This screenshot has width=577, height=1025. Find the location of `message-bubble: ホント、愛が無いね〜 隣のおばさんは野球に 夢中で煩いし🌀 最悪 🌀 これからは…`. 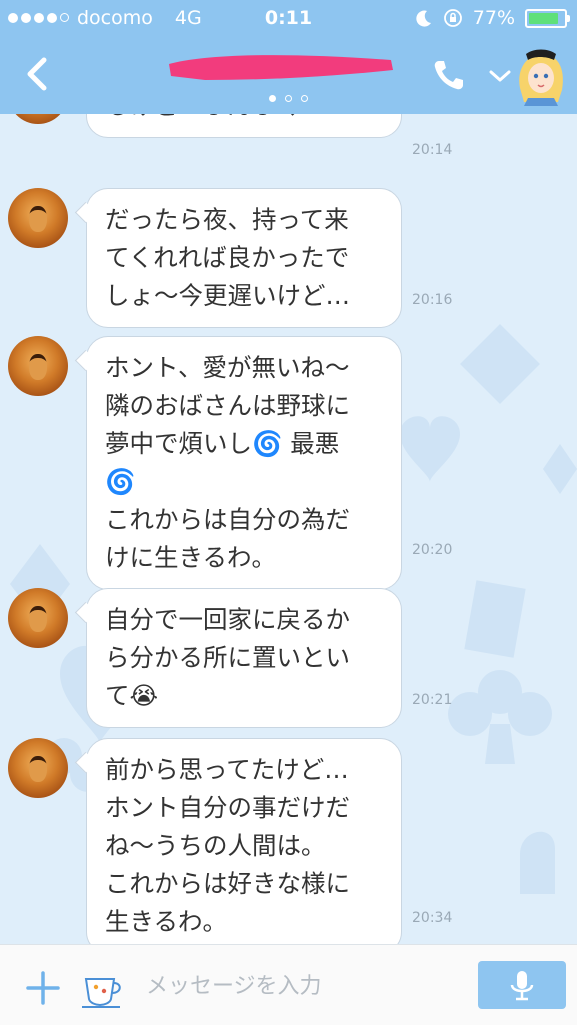

message-bubble: ホント、愛が無いね〜 隣のおばさんは野球に 夢中で煩いし🌀 最悪 🌀 これからは… is located at coordinates (244, 463).